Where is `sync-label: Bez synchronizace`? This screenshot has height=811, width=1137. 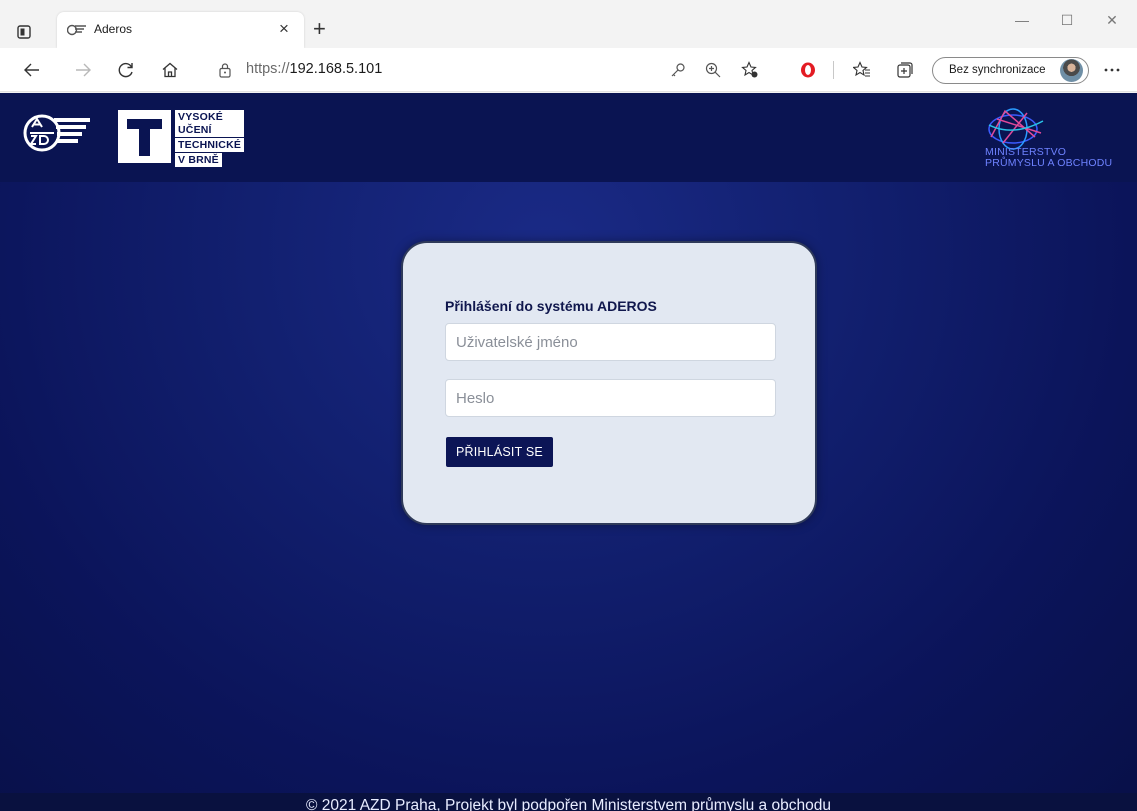 sync-label: Bez synchronizace is located at coordinates (997, 70).